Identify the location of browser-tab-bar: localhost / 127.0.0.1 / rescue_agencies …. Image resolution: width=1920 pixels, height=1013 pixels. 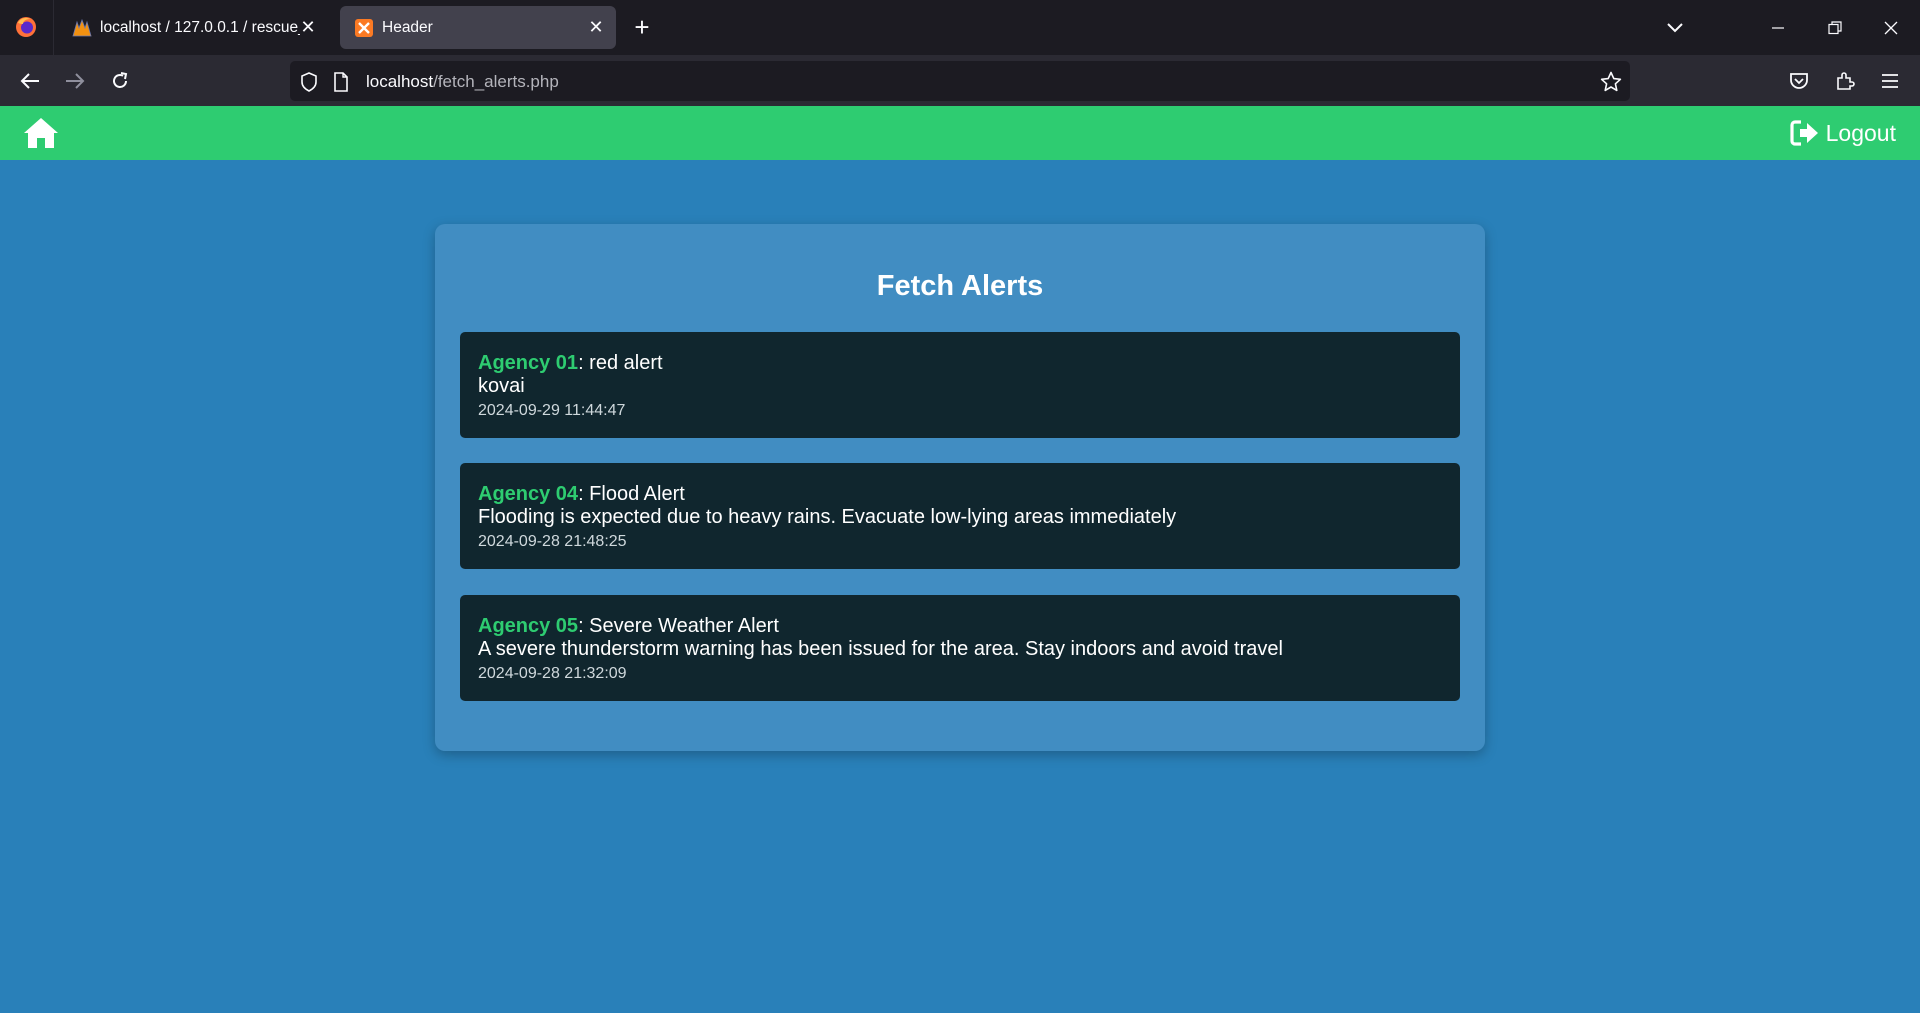
(960, 27).